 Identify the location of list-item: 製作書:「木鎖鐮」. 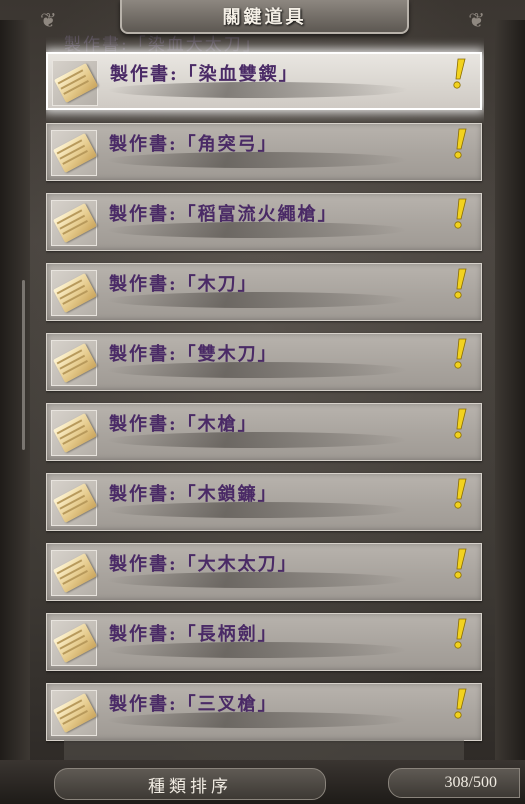
(264, 502).